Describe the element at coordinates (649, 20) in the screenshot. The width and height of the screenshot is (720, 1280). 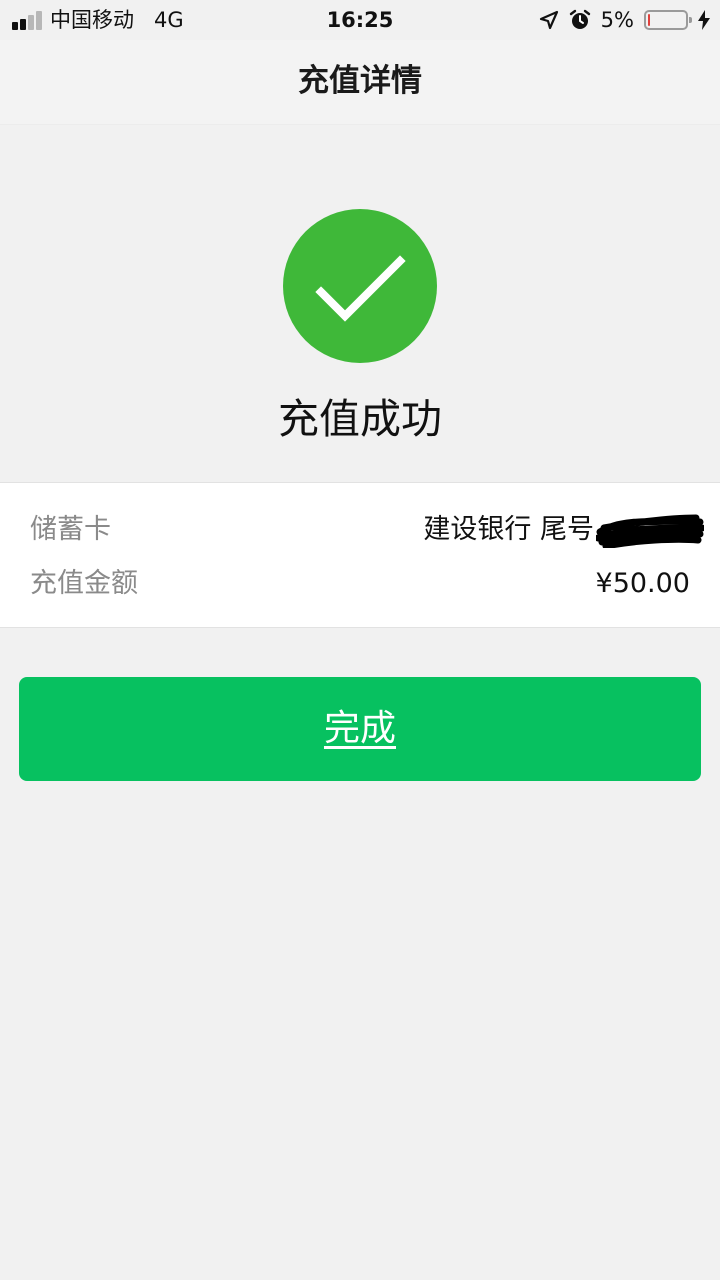
I see `battery-fill` at that location.